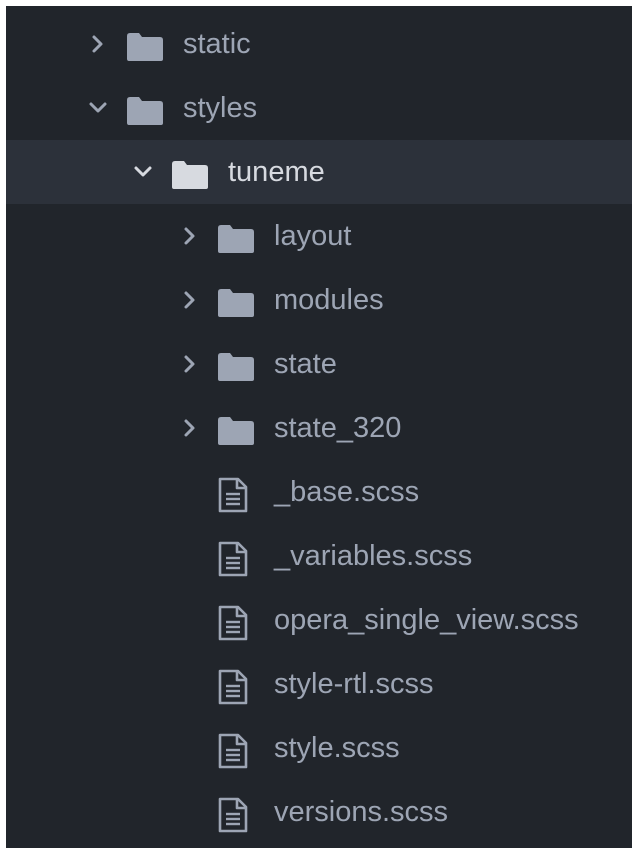 The height and width of the screenshot is (854, 633). I want to click on tree-row-styles: styles, so click(319, 108).